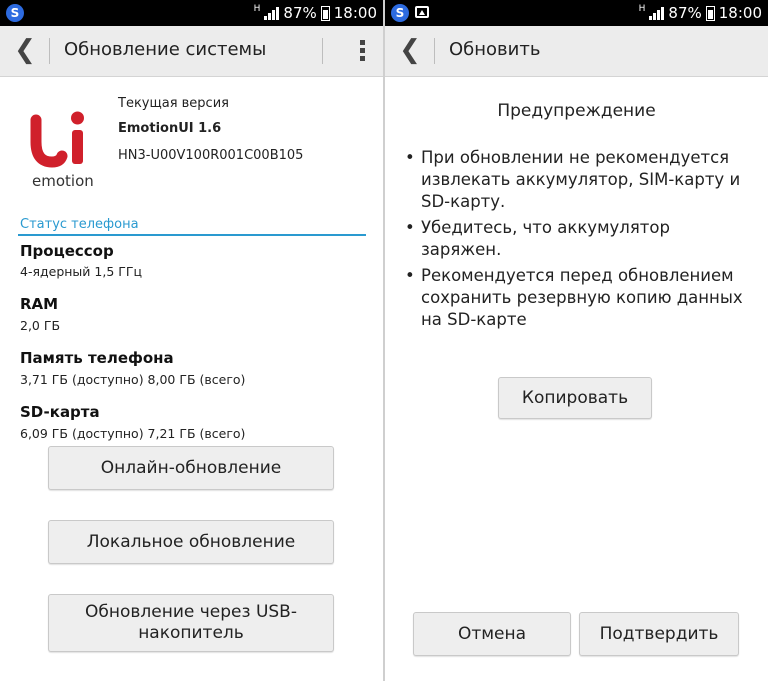 This screenshot has height=681, width=768. What do you see at coordinates (191, 542) in the screenshot?
I see `local-update-button: Локальное обновление` at bounding box center [191, 542].